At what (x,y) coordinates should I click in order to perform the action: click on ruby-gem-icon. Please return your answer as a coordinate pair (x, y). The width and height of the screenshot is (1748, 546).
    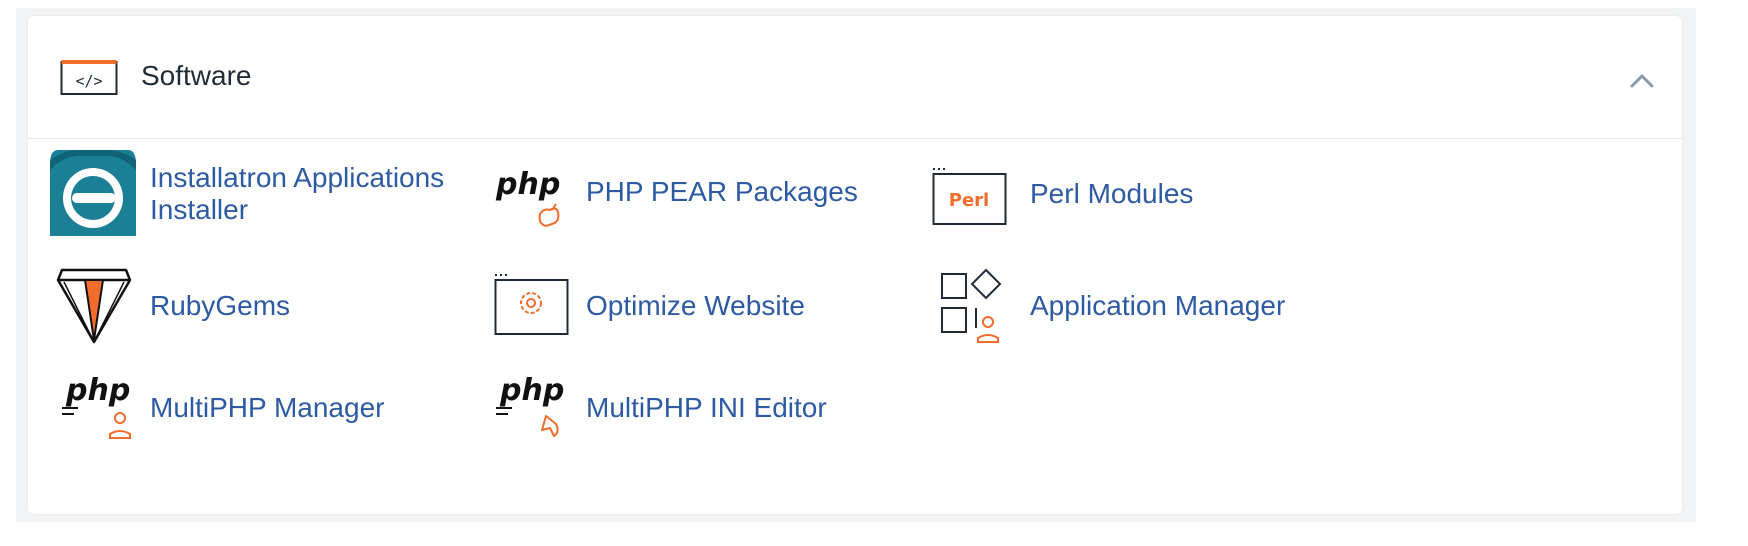
    Looking at the image, I should click on (94, 308).